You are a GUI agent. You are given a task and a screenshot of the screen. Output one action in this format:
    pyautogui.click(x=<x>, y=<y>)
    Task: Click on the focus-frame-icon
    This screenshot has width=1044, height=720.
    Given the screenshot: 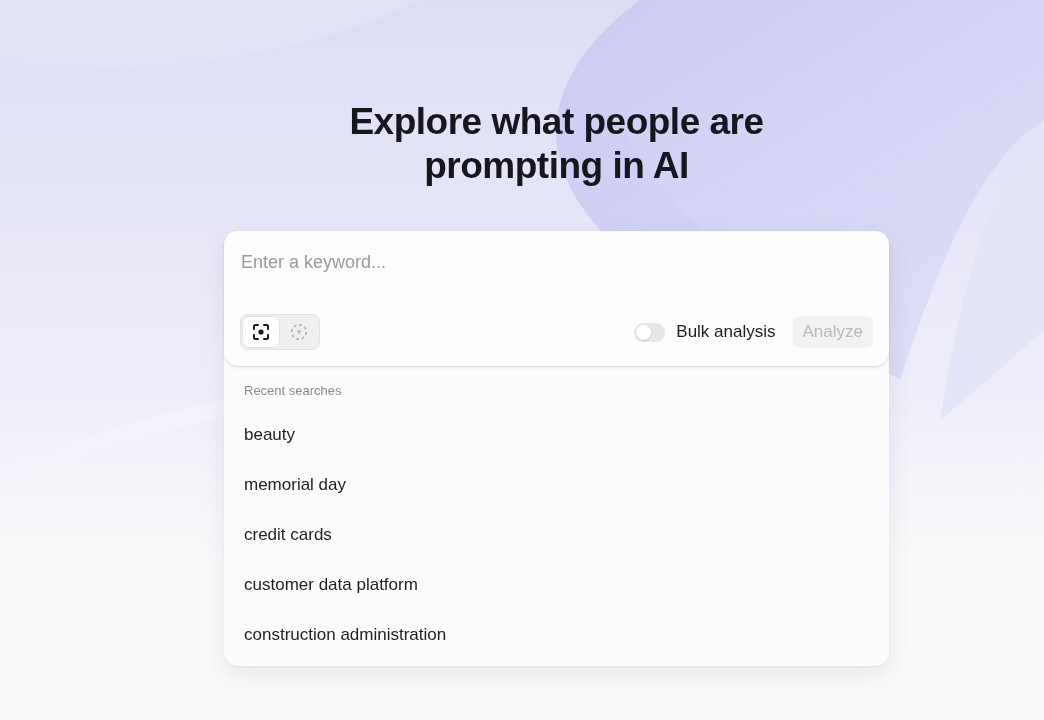 What is the action you would take?
    pyautogui.click(x=261, y=332)
    